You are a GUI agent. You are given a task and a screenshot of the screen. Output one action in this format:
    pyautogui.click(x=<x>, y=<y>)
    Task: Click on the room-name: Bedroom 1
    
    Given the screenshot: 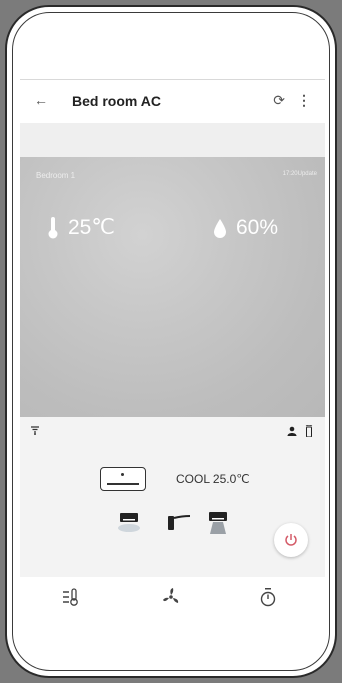 What is the action you would take?
    pyautogui.click(x=56, y=175)
    